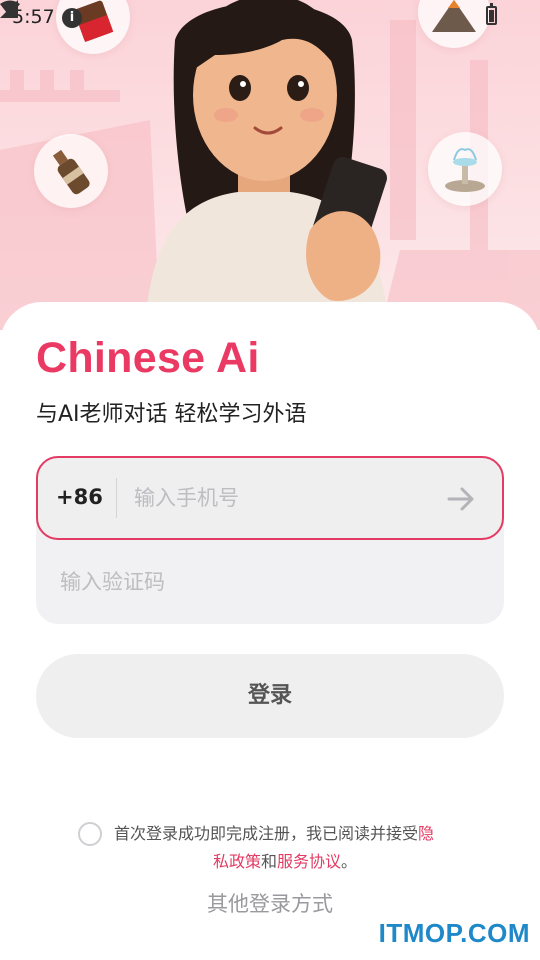 This screenshot has width=540, height=960. I want to click on fountain-bubble, so click(465, 169).